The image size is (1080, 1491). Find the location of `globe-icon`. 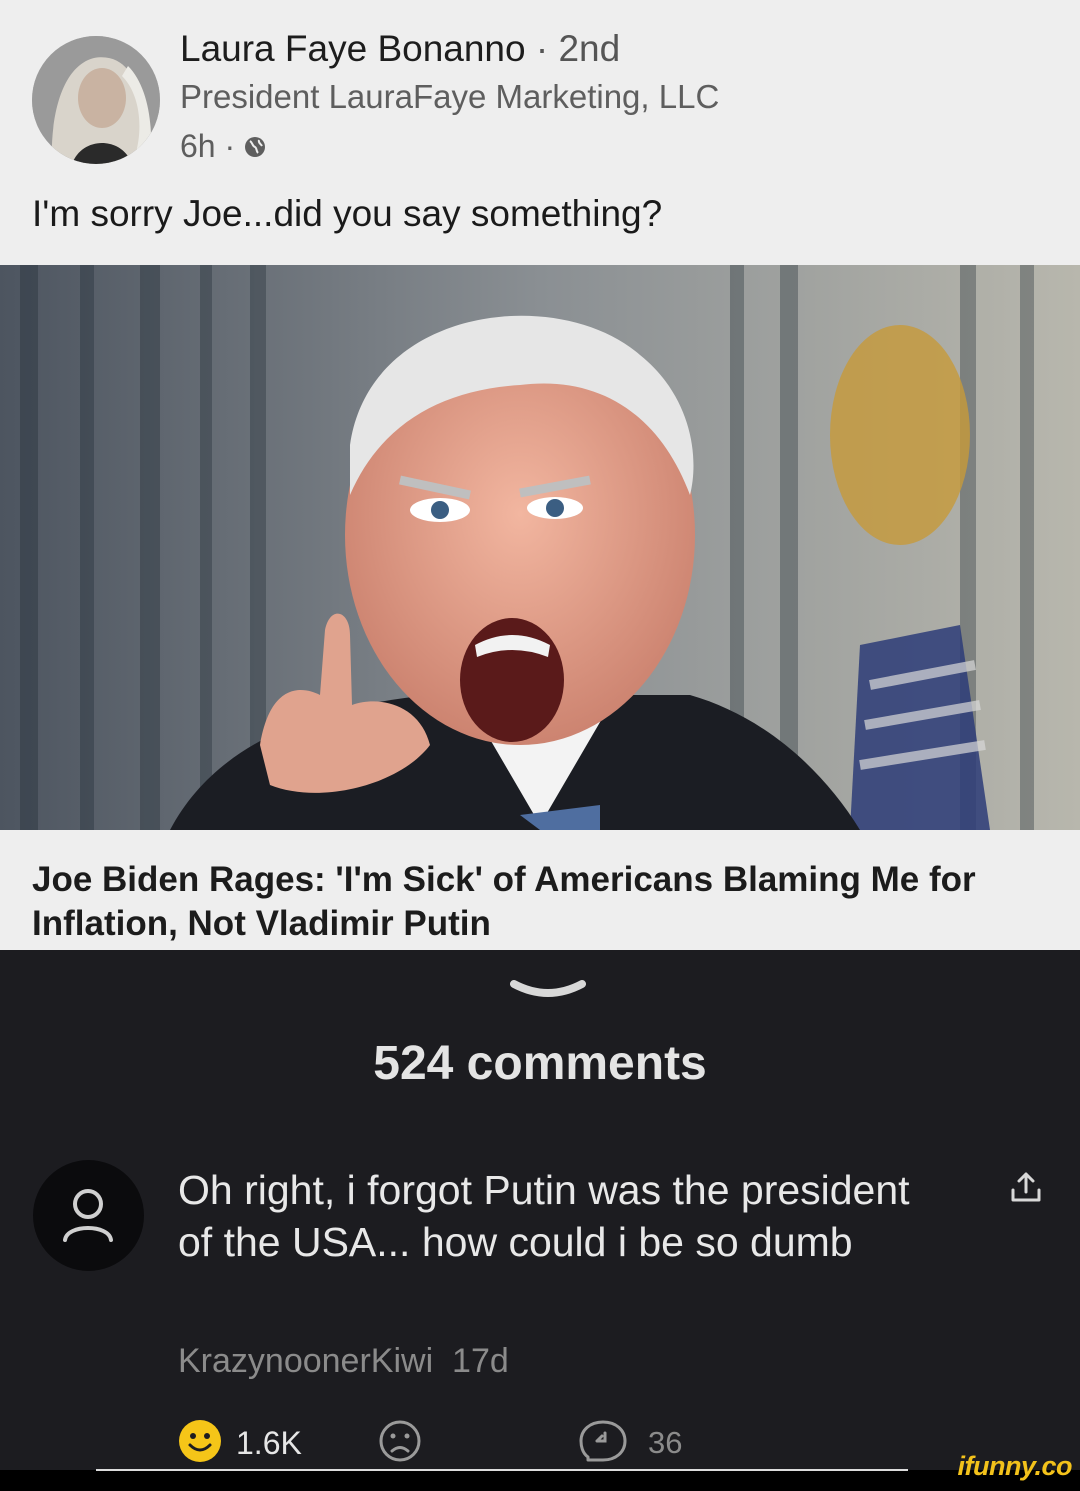

globe-icon is located at coordinates (255, 146).